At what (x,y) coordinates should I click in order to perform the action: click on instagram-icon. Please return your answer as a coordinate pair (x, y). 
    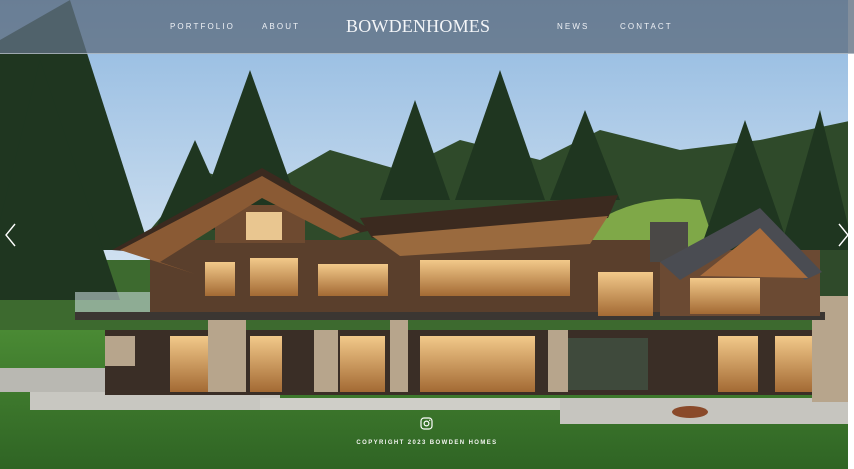
    Looking at the image, I should click on (426, 423).